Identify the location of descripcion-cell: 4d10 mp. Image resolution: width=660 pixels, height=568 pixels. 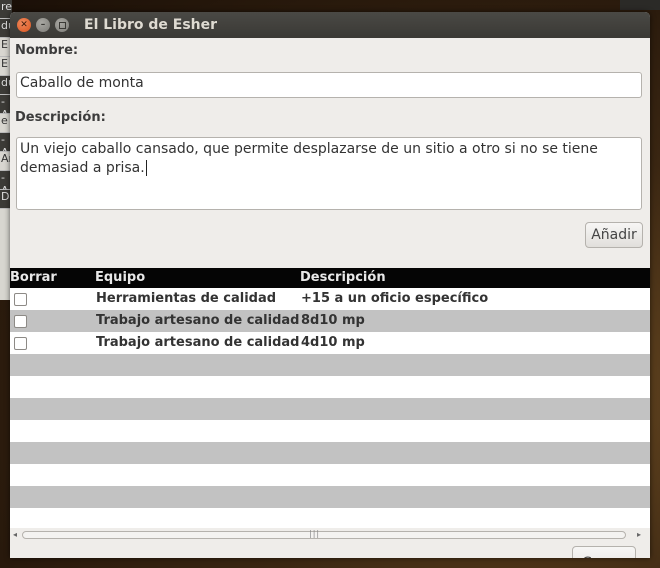
(333, 342).